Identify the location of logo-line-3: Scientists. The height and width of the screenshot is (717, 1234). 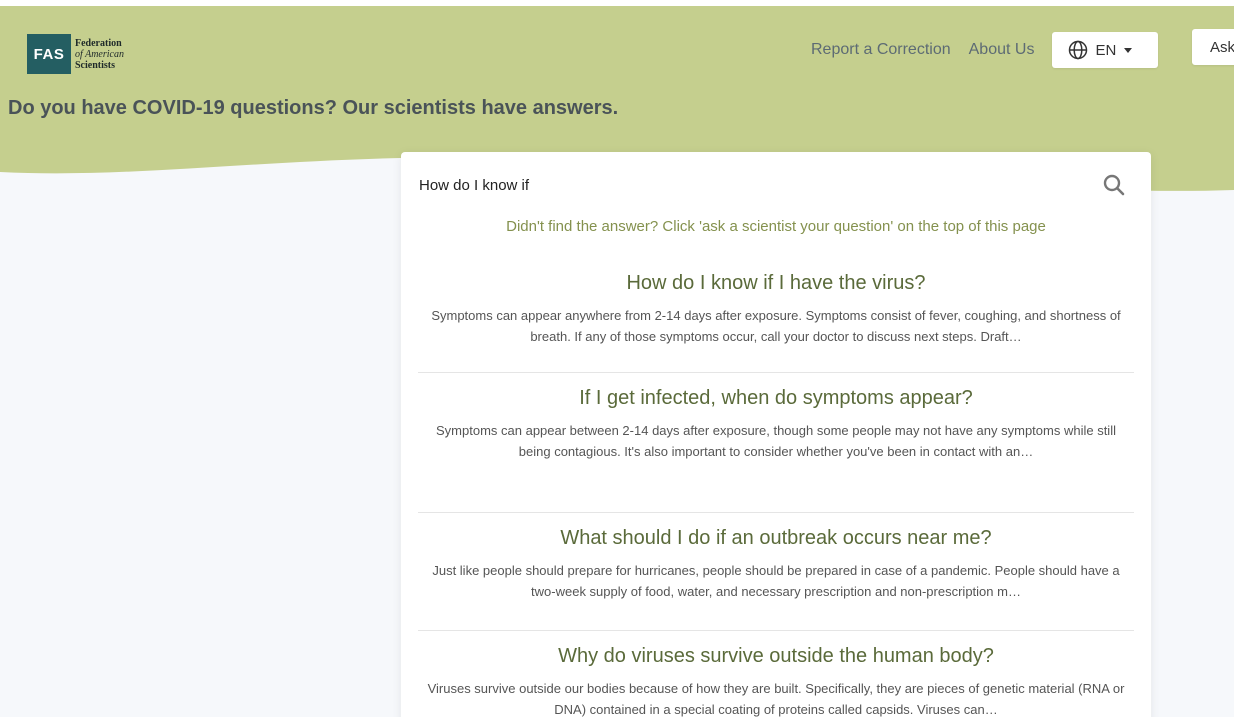
(95, 65).